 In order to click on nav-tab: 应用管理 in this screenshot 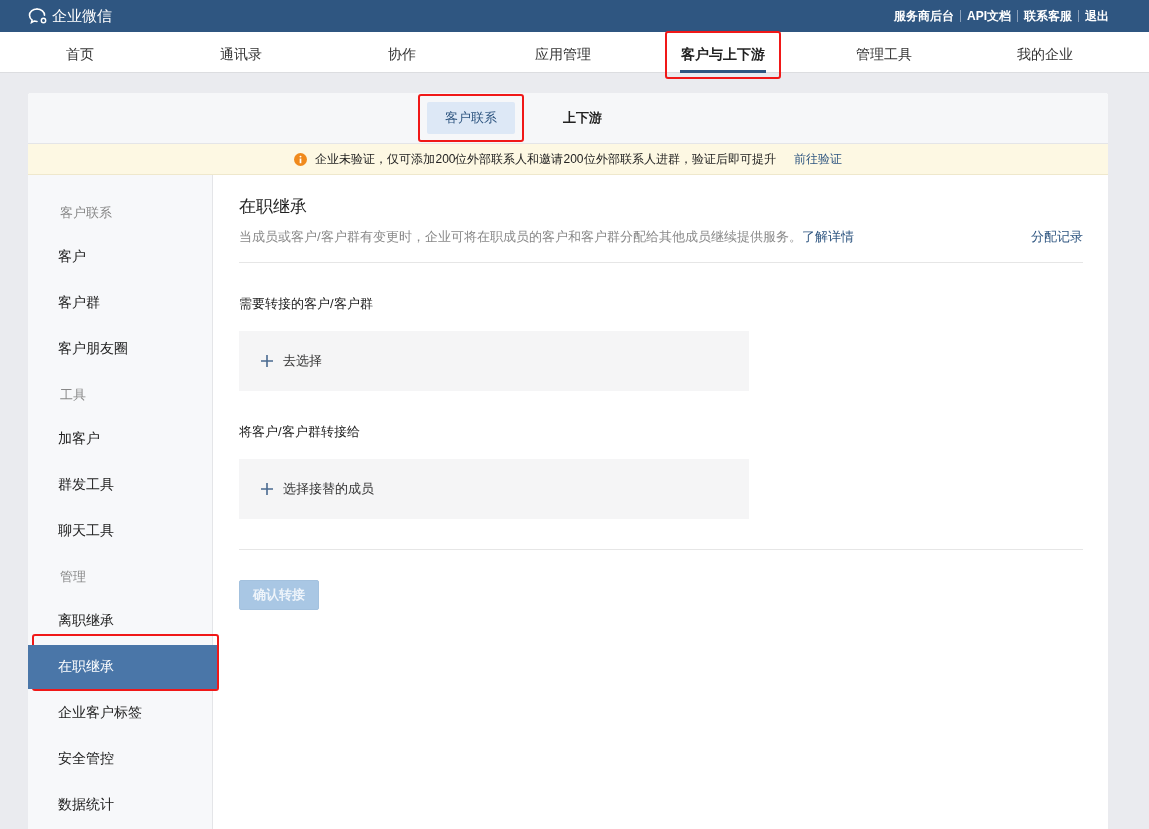, I will do `click(562, 55)`.